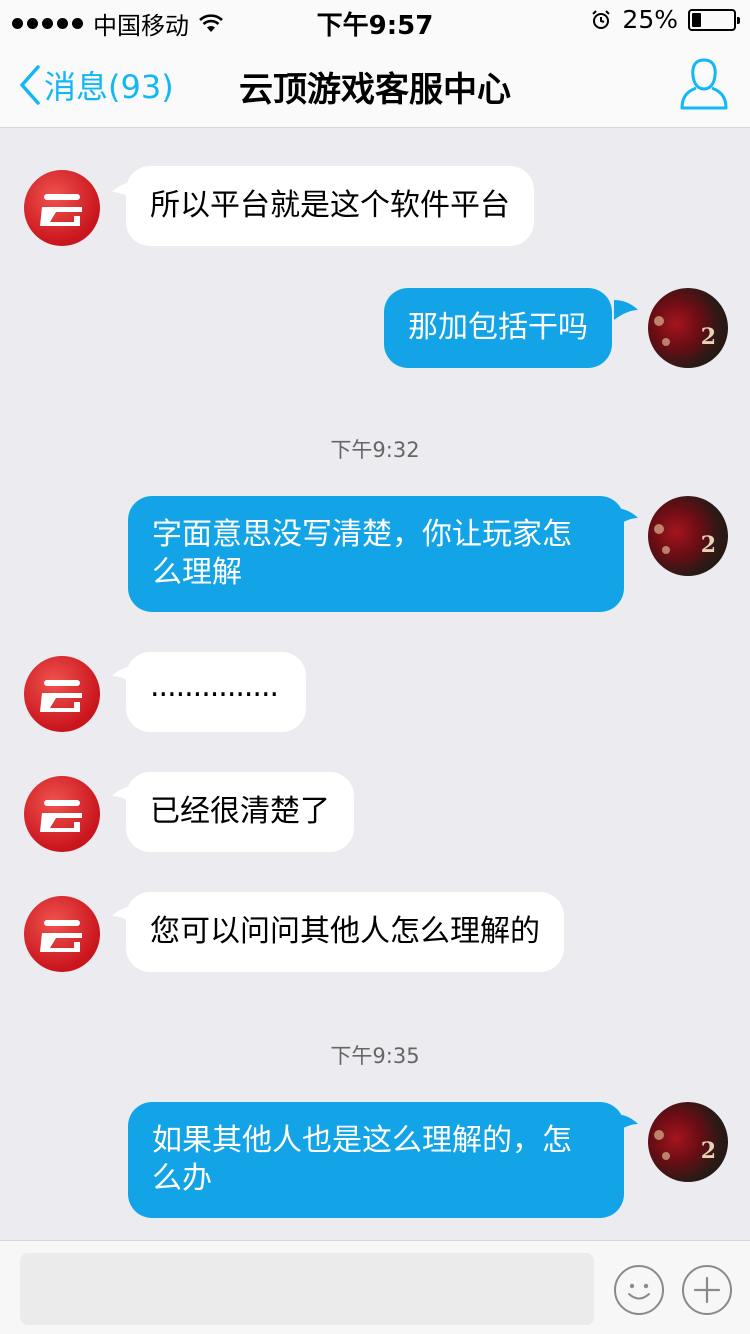 This screenshot has height=1334, width=750. What do you see at coordinates (376, 554) in the screenshot?
I see `message-bubble: 字面意思没写清楚，你让玩家怎 么理解` at bounding box center [376, 554].